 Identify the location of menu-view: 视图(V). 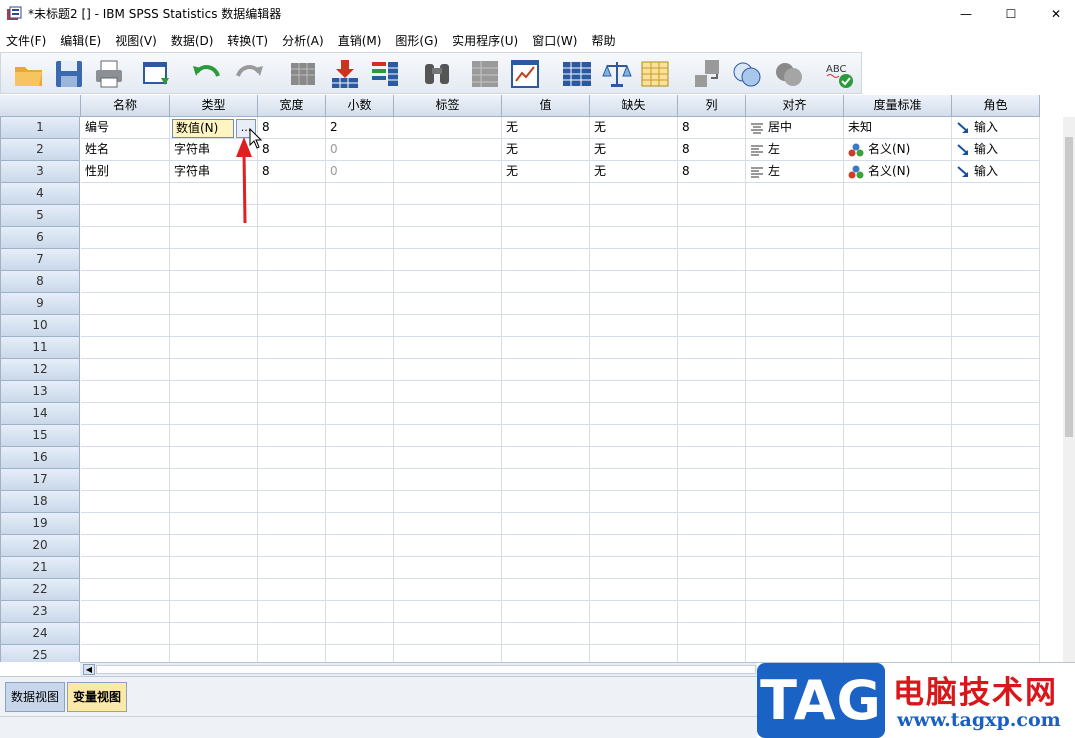
(136, 40).